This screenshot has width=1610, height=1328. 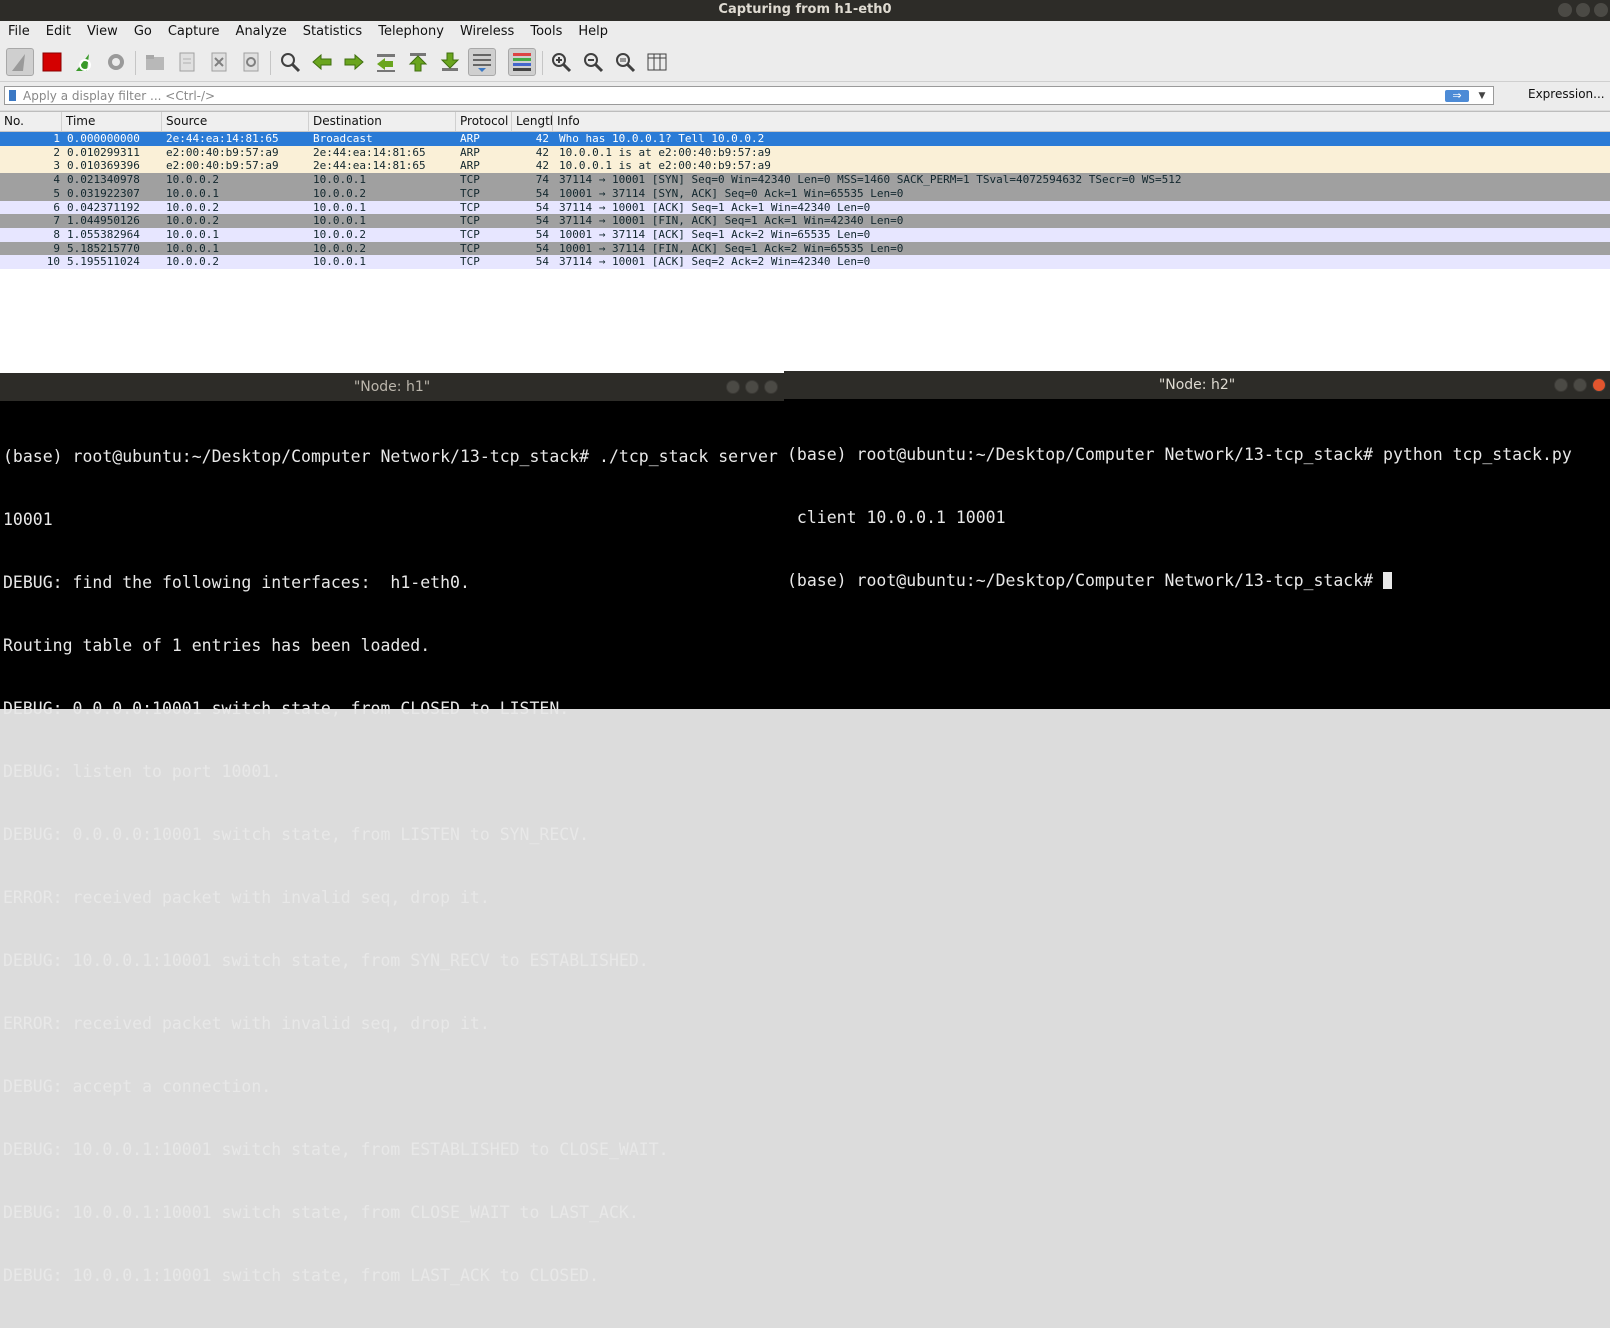 I want to click on menu-tools: Tools, so click(x=546, y=32).